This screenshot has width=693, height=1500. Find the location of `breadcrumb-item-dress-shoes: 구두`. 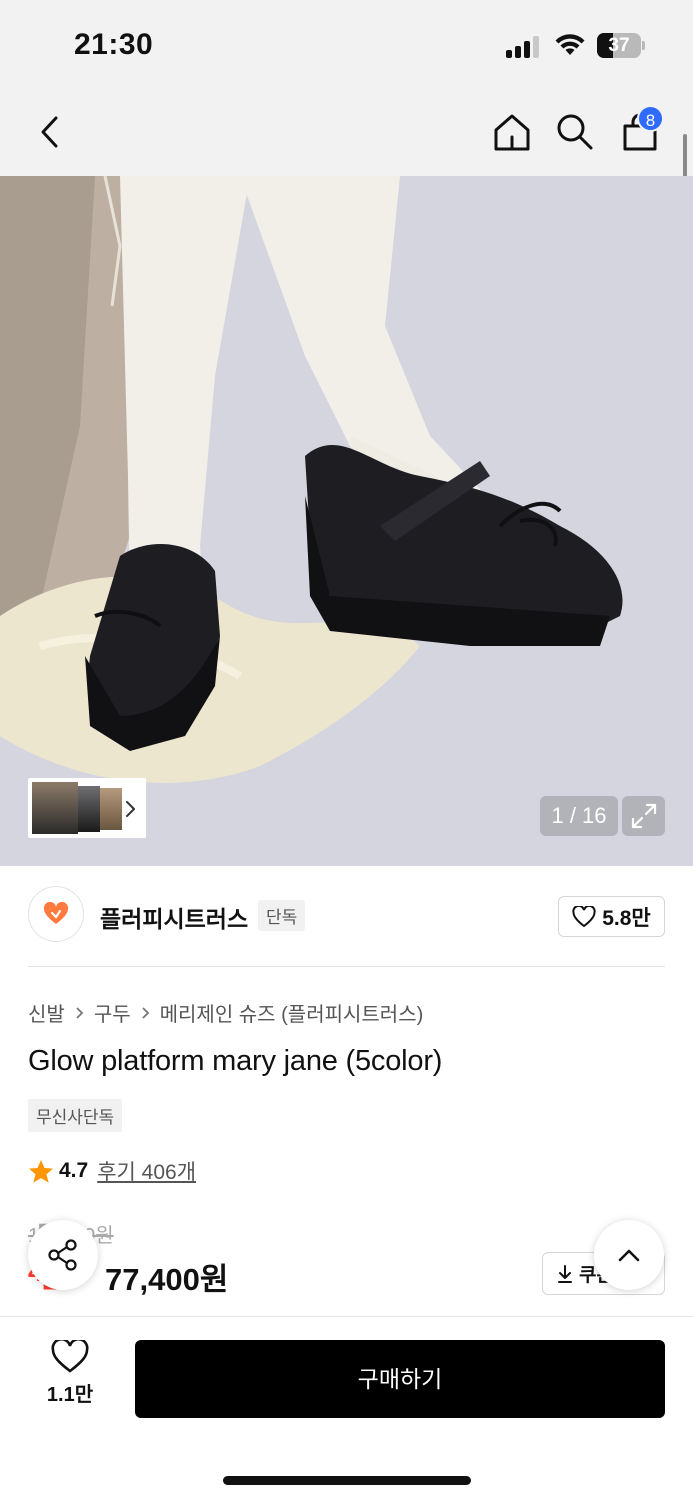

breadcrumb-item-dress-shoes: 구두 is located at coordinates (112, 1012).